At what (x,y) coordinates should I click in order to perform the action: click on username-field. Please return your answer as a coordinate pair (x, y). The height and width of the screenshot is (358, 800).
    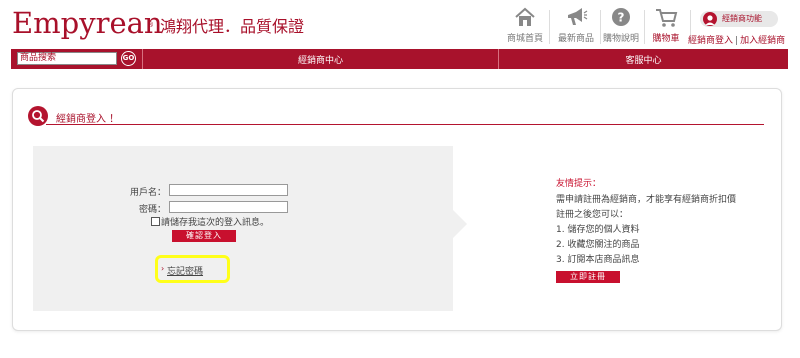
    Looking at the image, I should click on (228, 190).